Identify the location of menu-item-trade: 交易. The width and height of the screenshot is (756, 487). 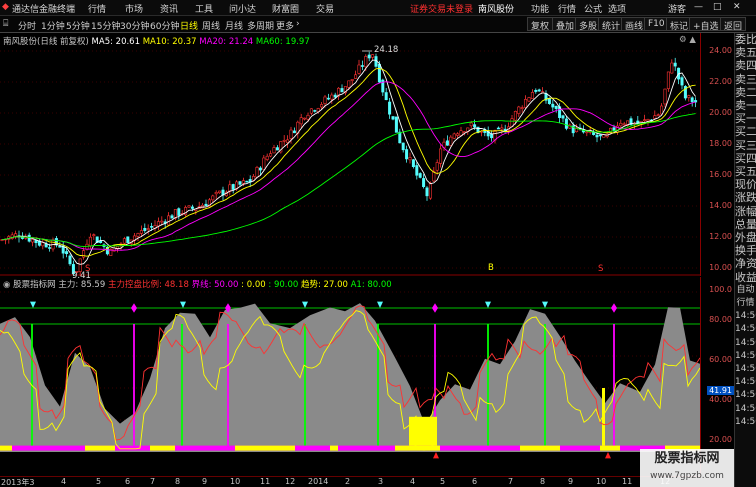
(325, 8).